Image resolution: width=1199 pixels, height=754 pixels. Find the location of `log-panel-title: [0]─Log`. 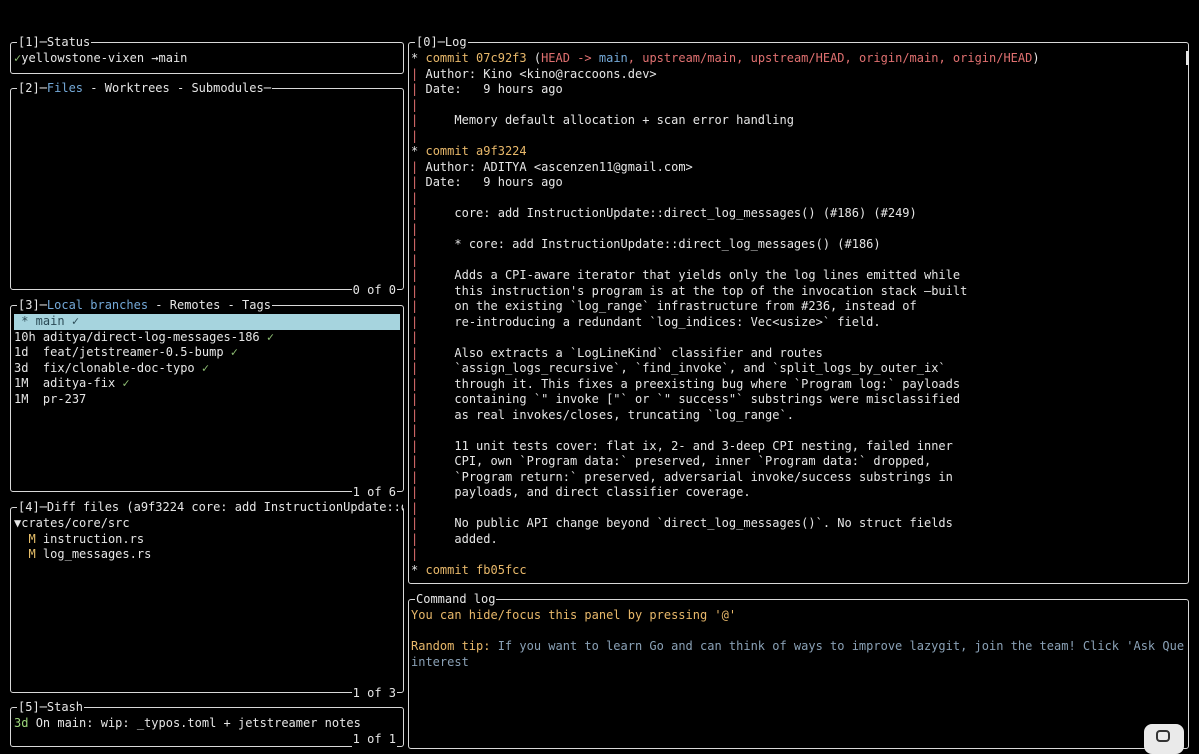

log-panel-title: [0]─Log is located at coordinates (441, 42).